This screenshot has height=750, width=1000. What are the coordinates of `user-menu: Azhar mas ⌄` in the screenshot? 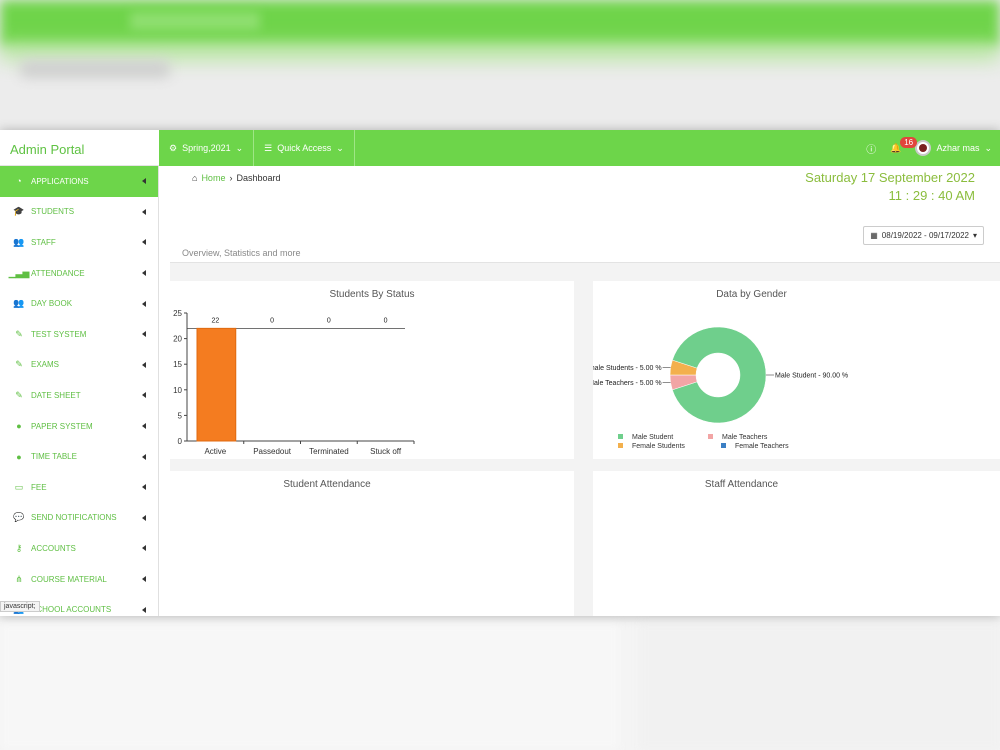 It's located at (953, 148).